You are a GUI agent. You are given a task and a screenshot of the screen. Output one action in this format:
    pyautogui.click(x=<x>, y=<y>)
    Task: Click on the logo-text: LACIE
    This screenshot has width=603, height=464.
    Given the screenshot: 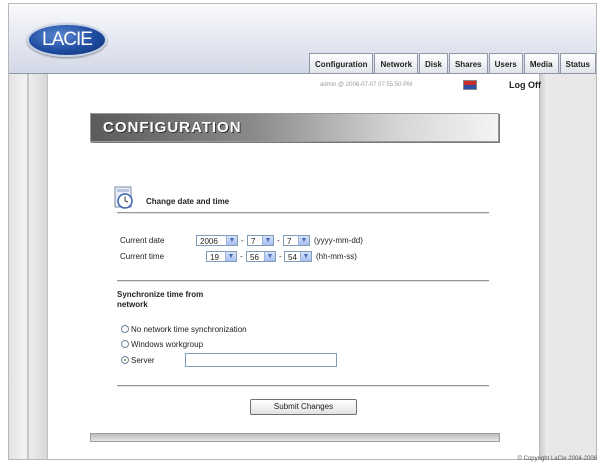 What is the action you would take?
    pyautogui.click(x=67, y=39)
    